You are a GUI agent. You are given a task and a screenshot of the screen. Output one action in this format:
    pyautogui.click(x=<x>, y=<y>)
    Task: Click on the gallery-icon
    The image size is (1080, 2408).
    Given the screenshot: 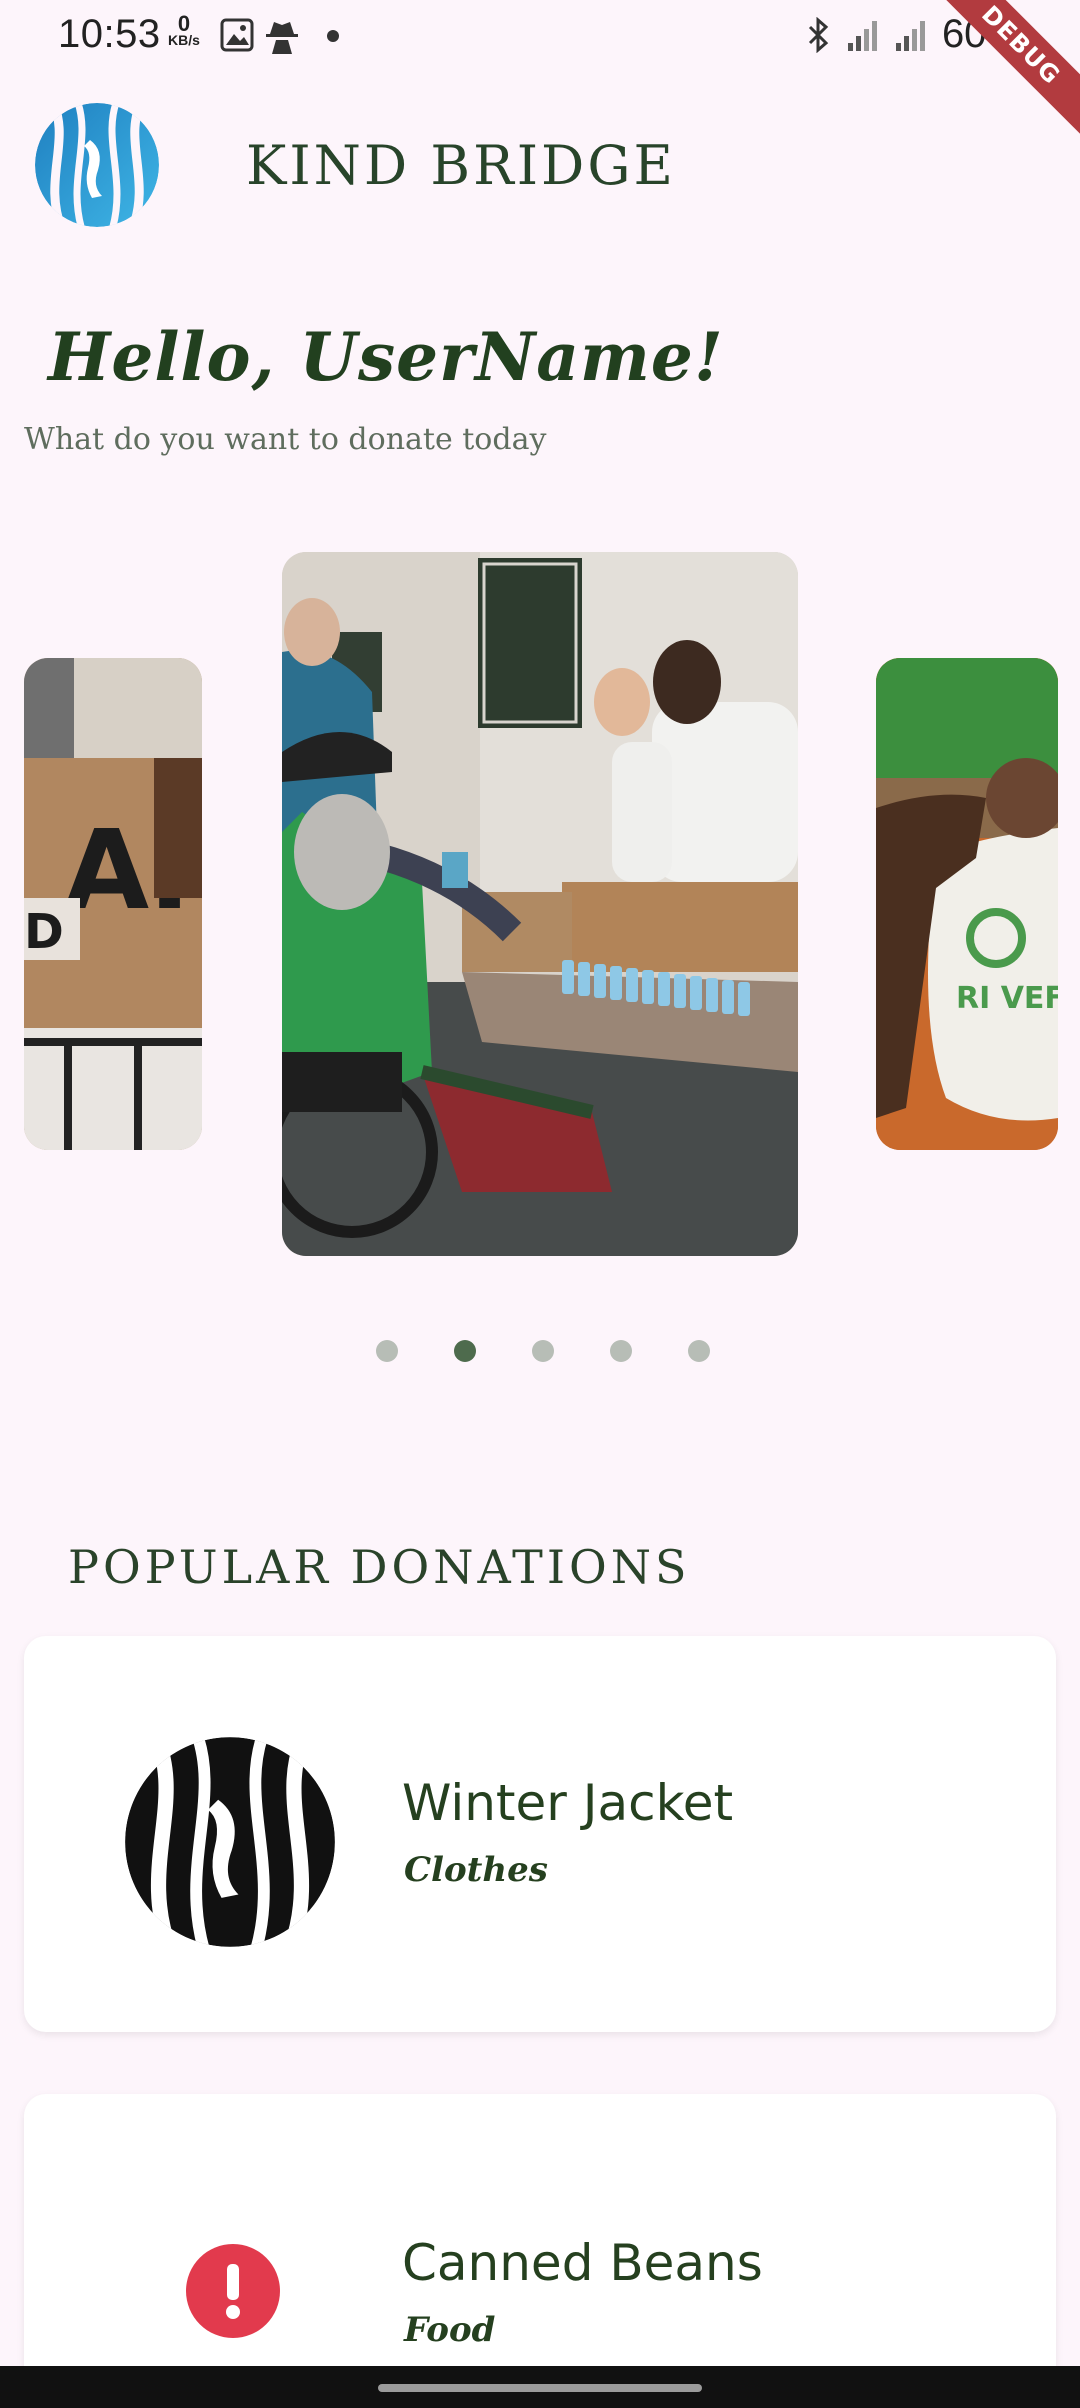 What is the action you would take?
    pyautogui.click(x=237, y=35)
    